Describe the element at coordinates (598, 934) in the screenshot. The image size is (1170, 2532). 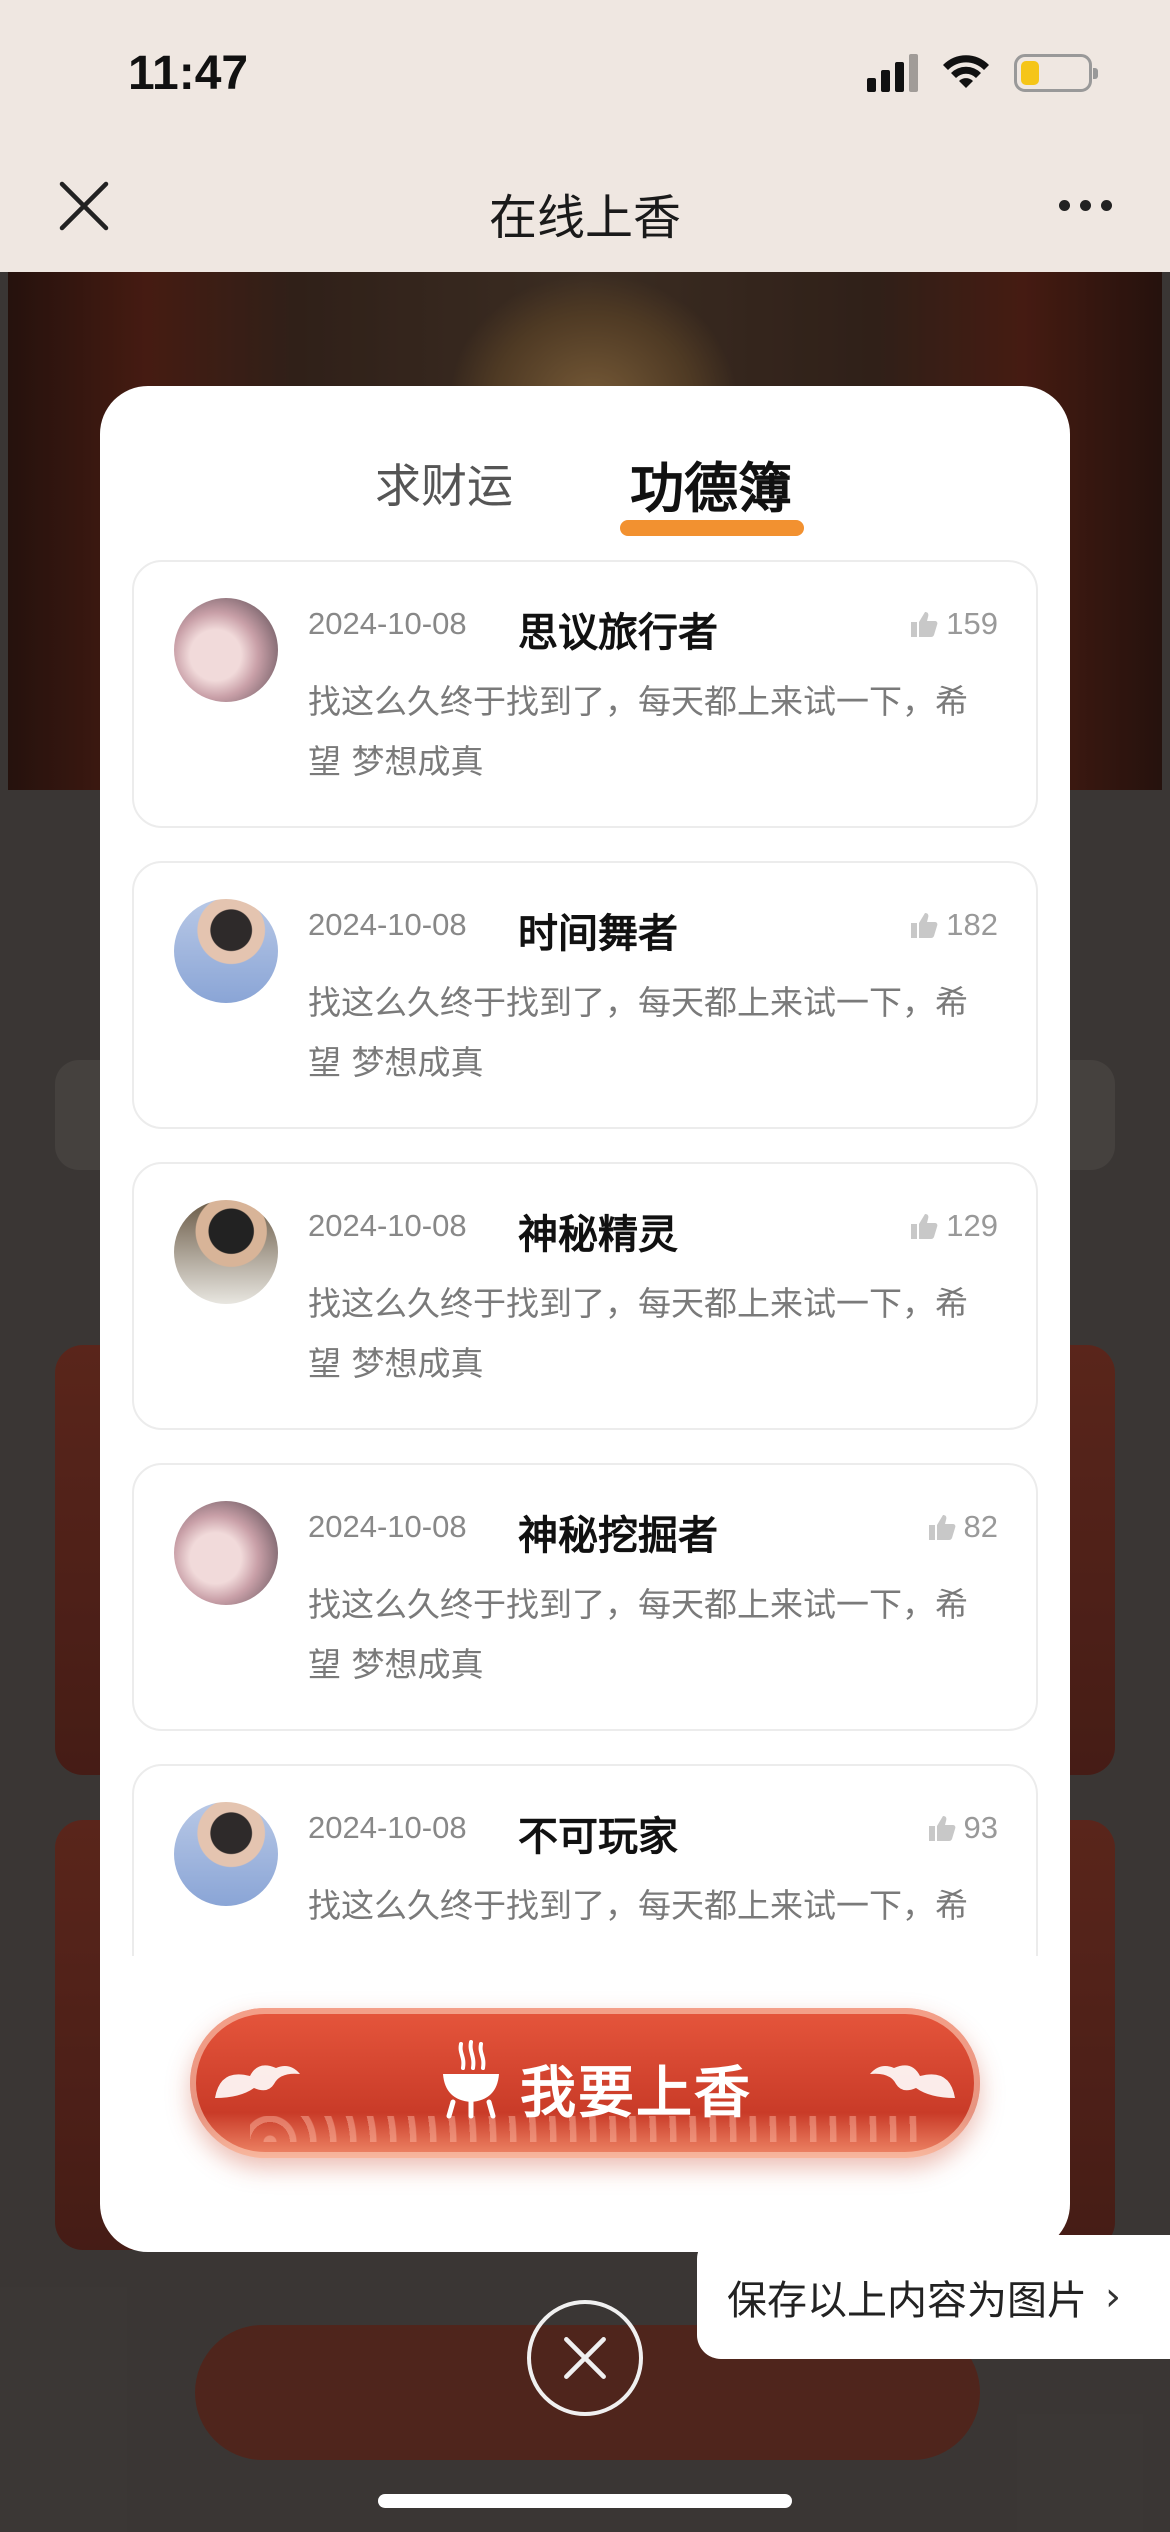
I see `user-name: 时间舞者` at that location.